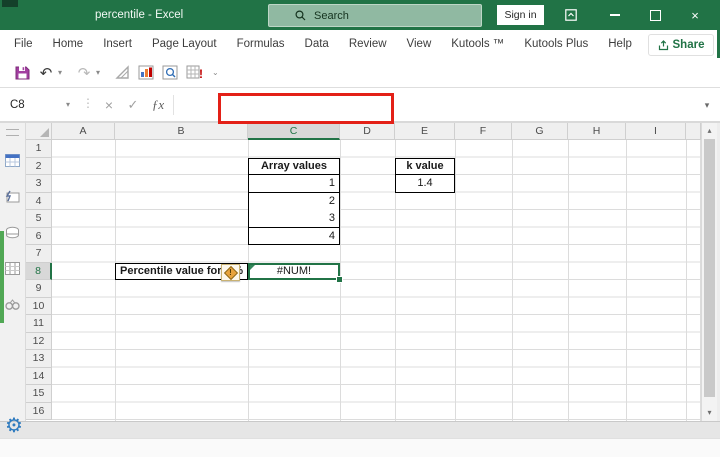  Describe the element at coordinates (261, 44) in the screenshot. I see `ribbon-tab-formulas: Formulas` at that location.